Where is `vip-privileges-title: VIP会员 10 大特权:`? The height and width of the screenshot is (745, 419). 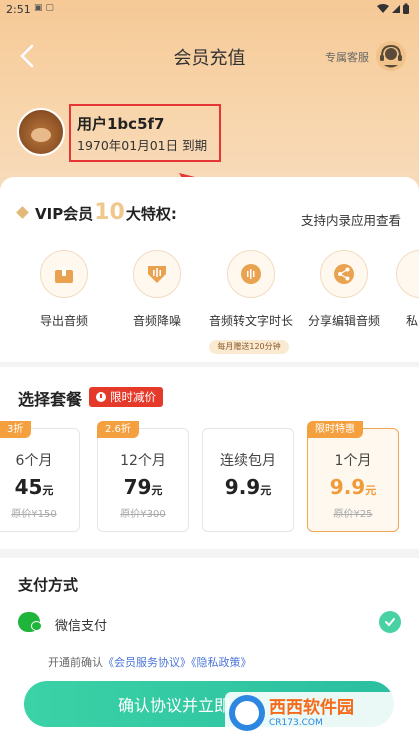 vip-privileges-title: VIP会员 10 大特权: is located at coordinates (96, 212).